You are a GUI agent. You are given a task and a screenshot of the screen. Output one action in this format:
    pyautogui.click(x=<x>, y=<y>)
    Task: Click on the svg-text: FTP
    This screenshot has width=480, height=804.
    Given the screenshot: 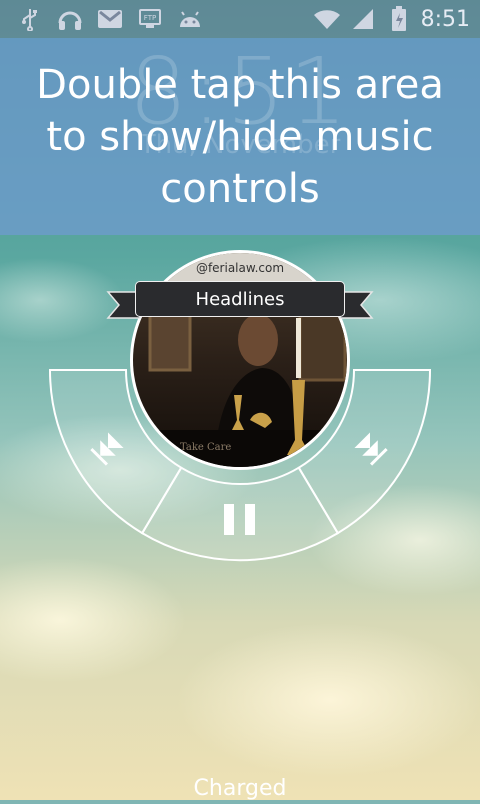 What is the action you would take?
    pyautogui.click(x=150, y=18)
    